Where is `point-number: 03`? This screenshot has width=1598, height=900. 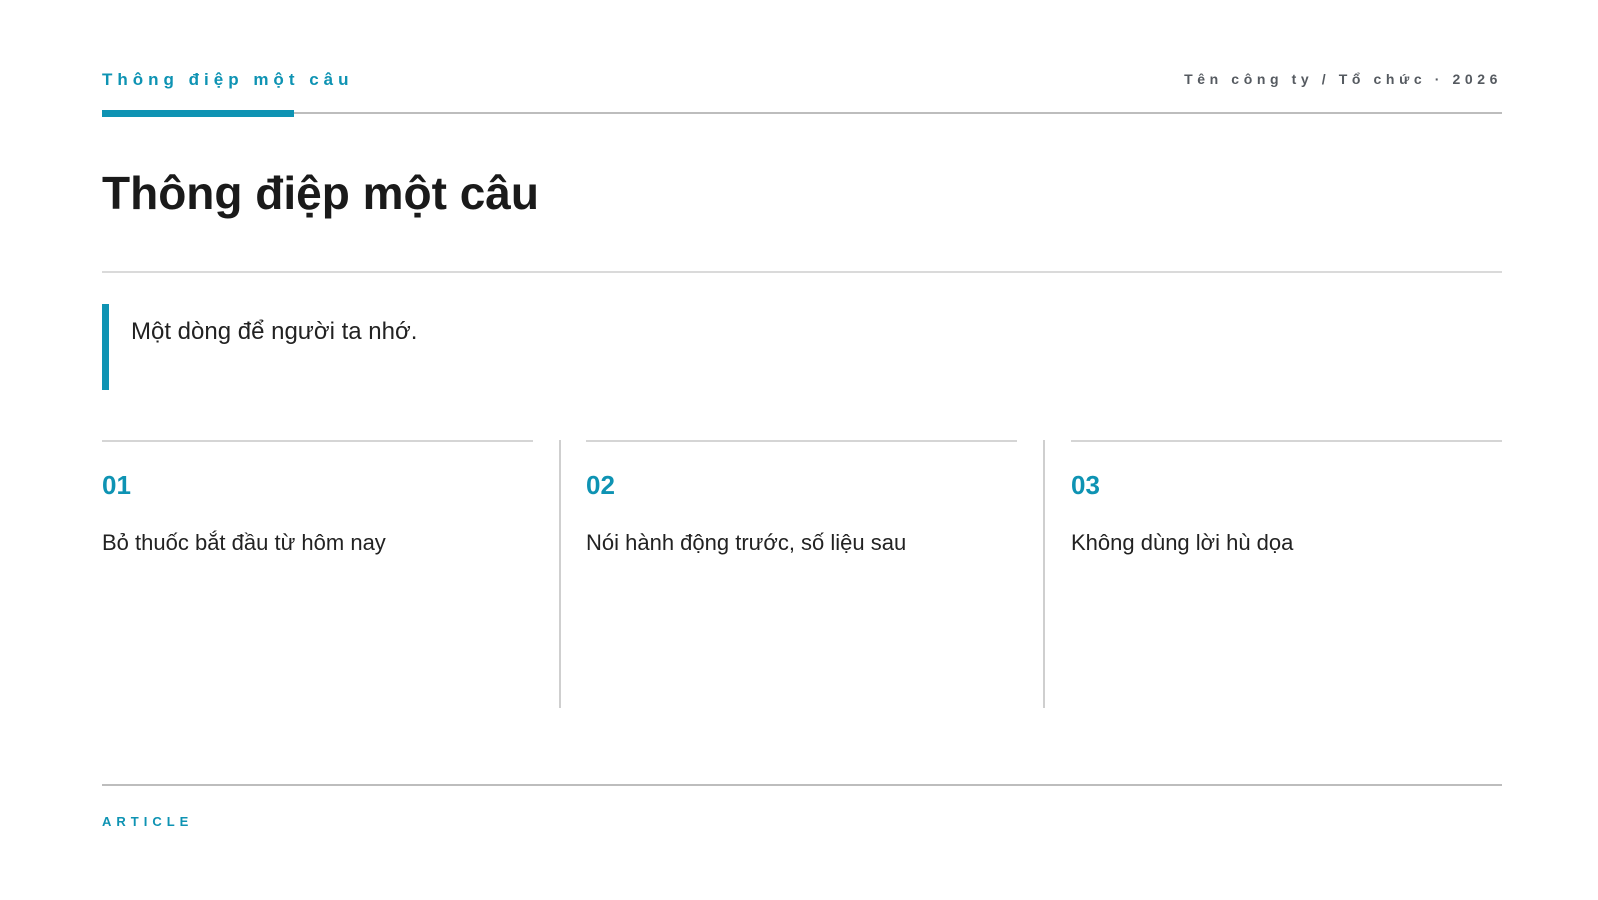 point-number: 03 is located at coordinates (1085, 485).